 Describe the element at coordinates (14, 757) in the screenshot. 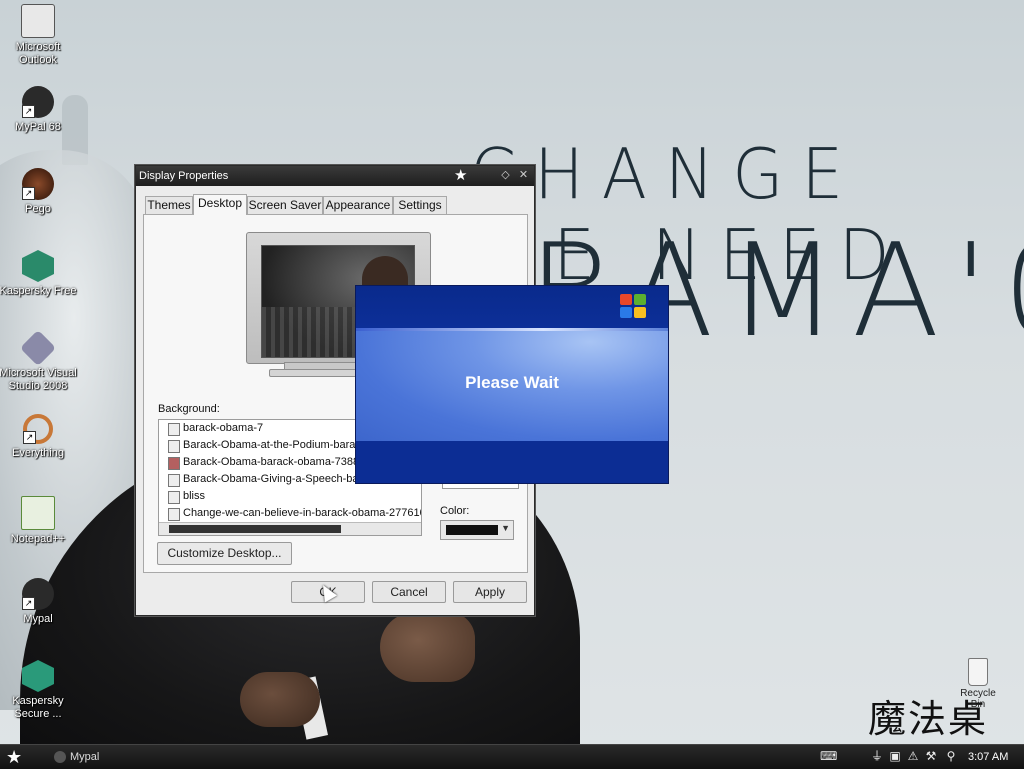

I see `start-button: ★` at that location.